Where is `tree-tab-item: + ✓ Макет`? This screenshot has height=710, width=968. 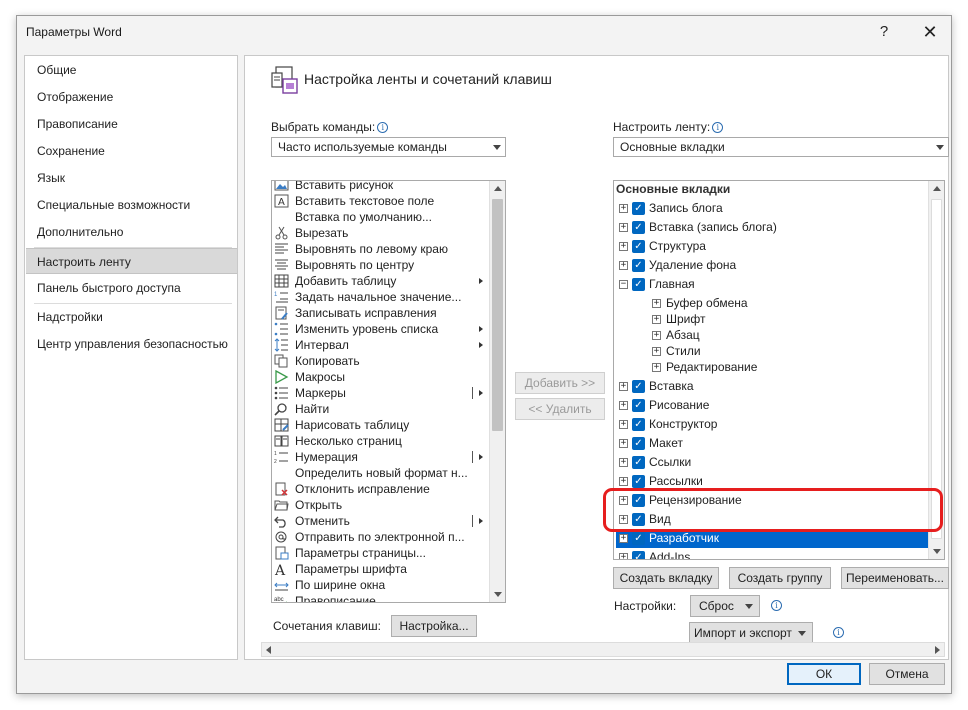
tree-tab-item: + ✓ Макет is located at coordinates (772, 443).